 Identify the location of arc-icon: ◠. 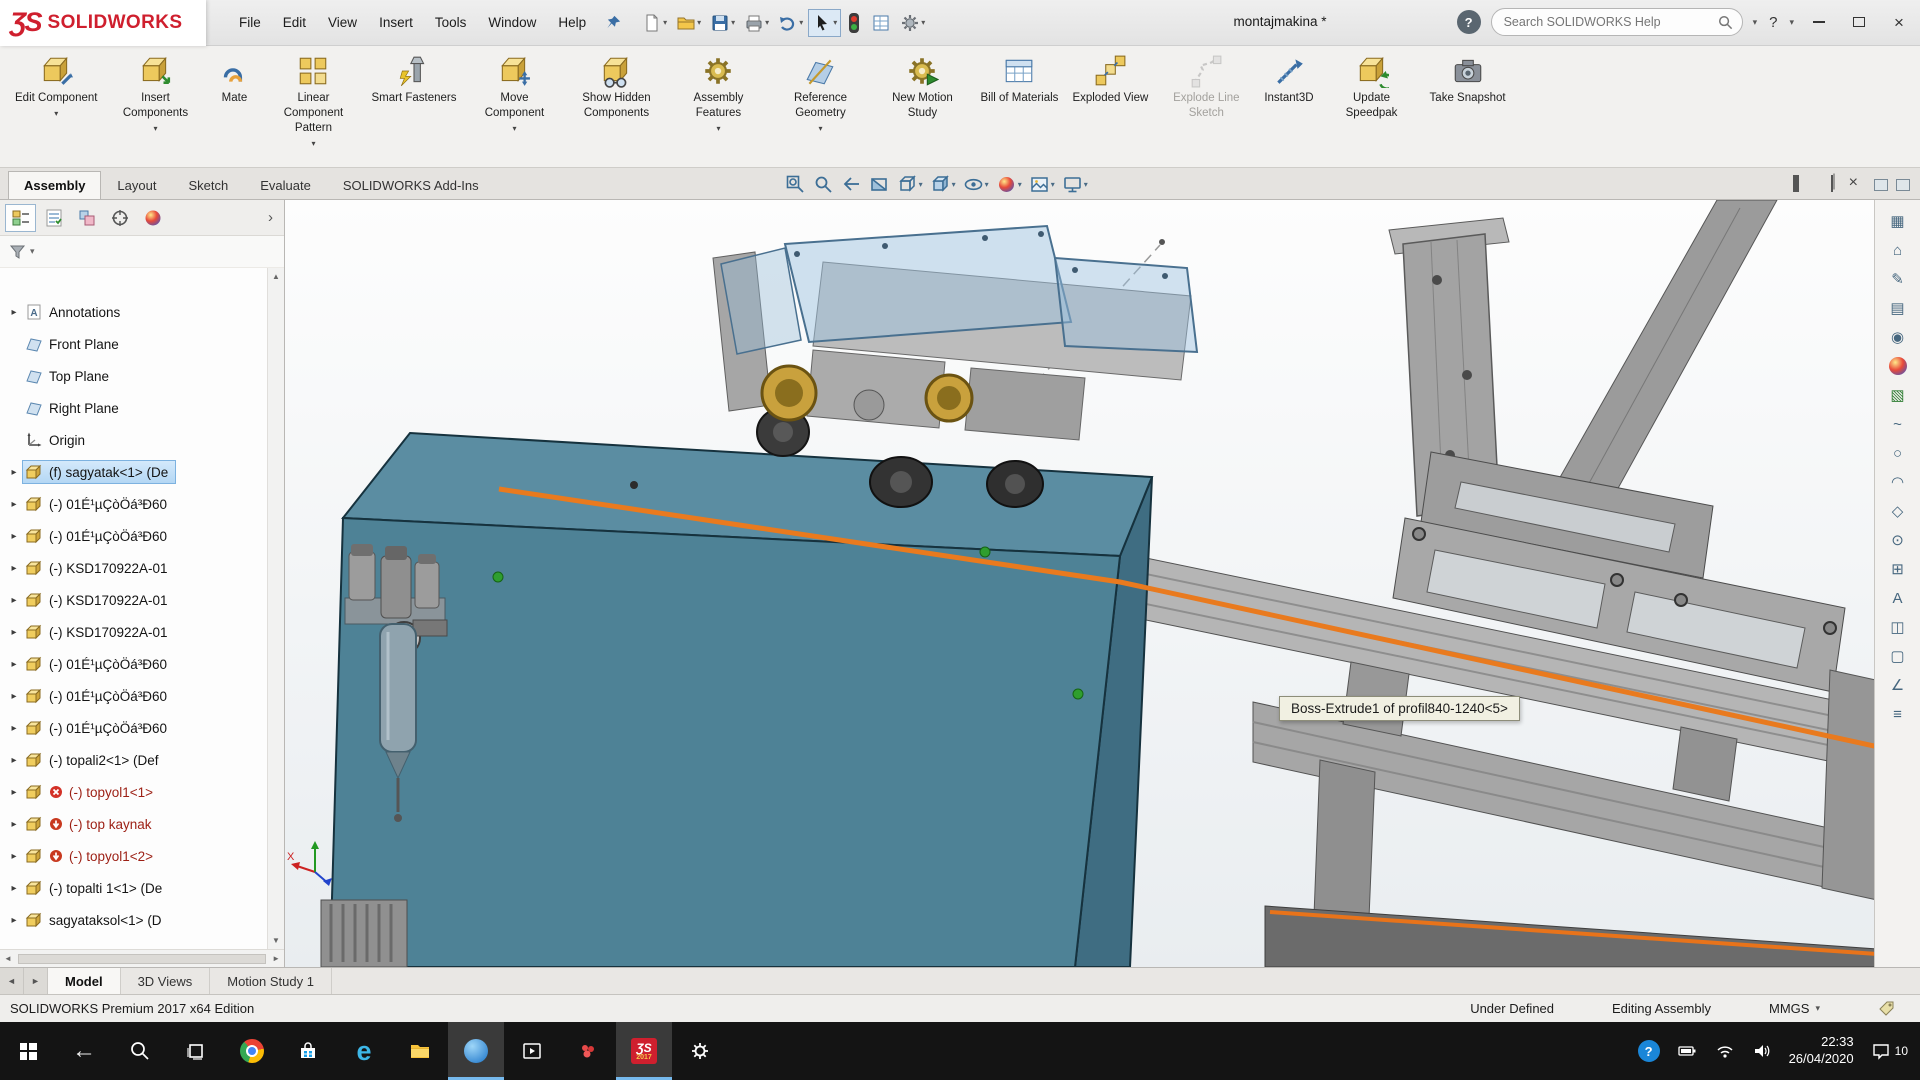
(1898, 482).